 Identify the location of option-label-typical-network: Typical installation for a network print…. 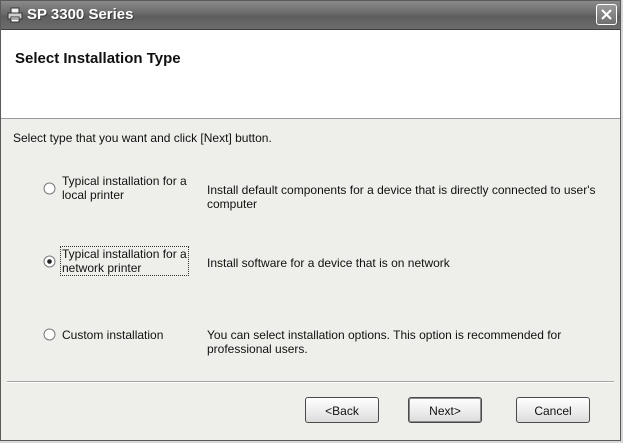
(124, 261).